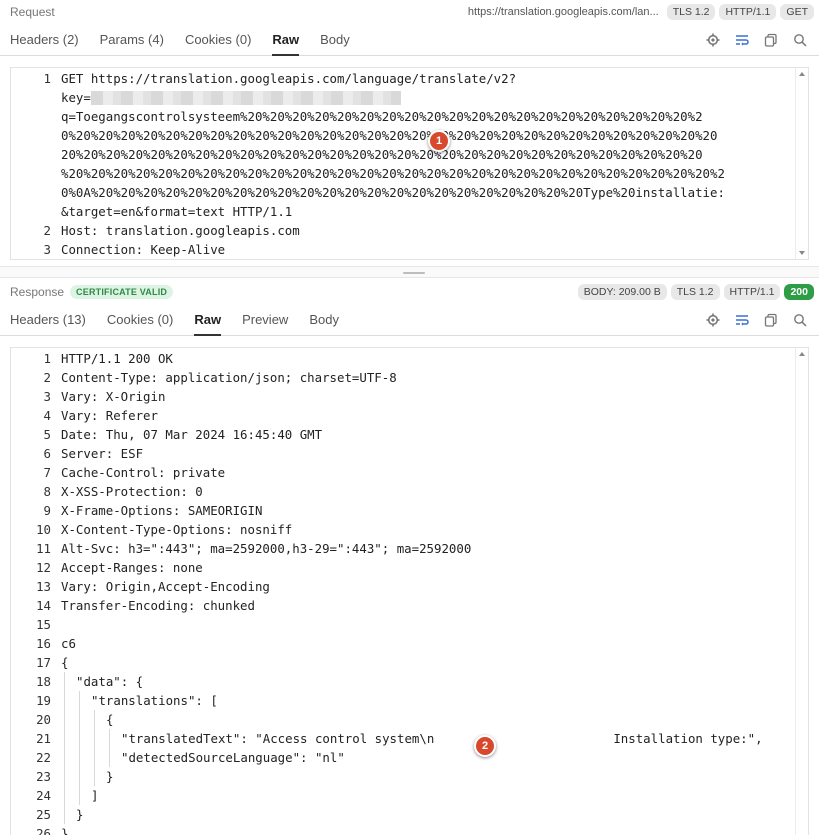 The height and width of the screenshot is (835, 819). Describe the element at coordinates (403, 719) in the screenshot. I see `code-line: 20 {` at that location.